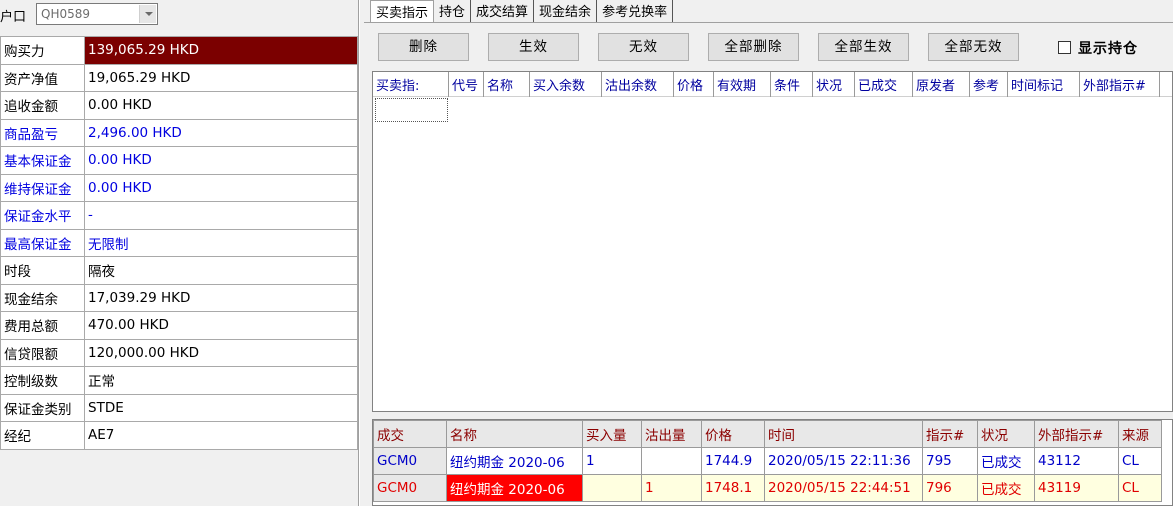  I want to click on order-column-header: 有效期, so click(742, 84).